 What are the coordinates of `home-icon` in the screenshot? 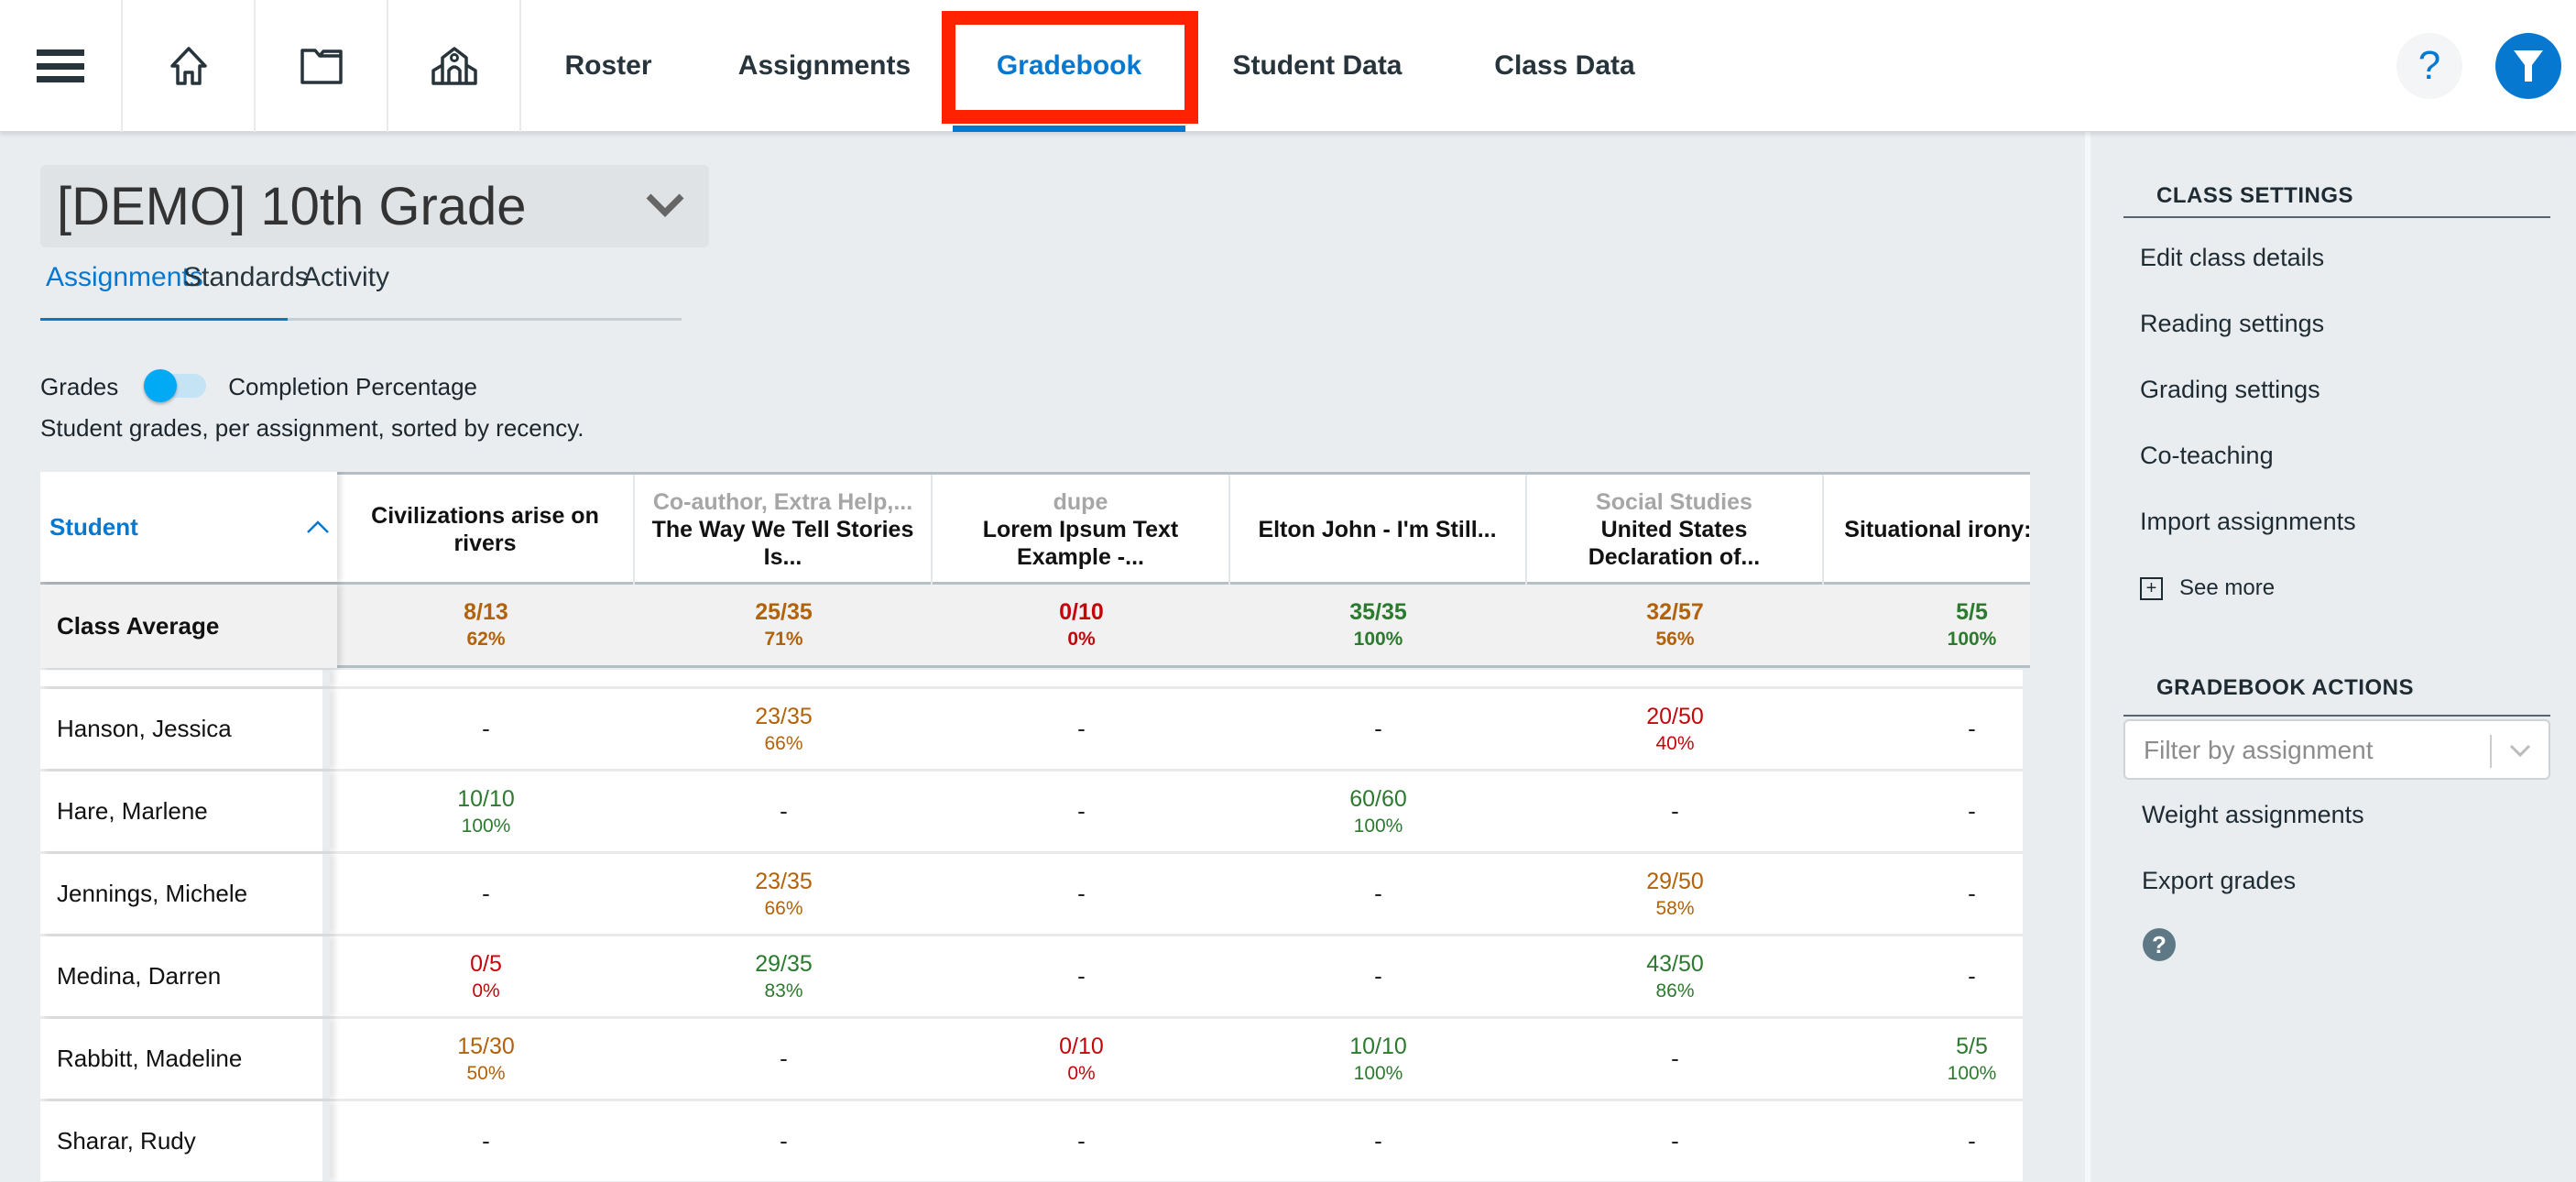 It's located at (188, 66).